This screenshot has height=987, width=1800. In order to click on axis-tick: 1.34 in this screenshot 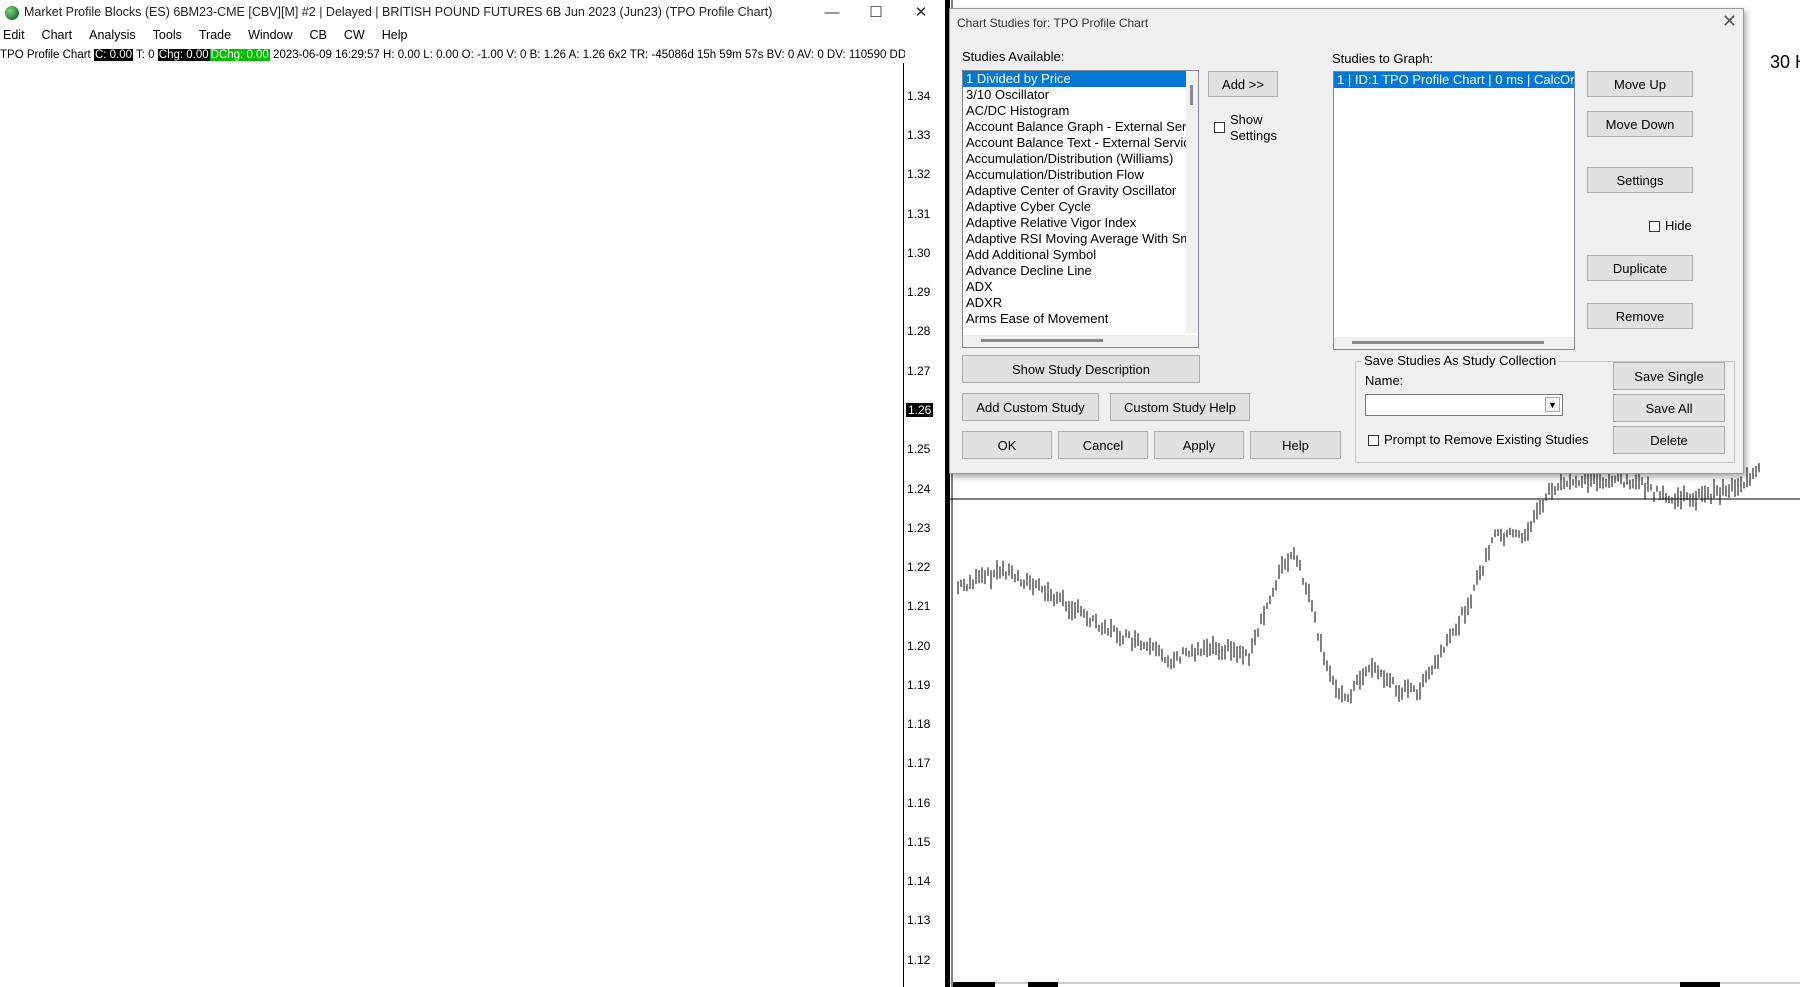, I will do `click(919, 96)`.